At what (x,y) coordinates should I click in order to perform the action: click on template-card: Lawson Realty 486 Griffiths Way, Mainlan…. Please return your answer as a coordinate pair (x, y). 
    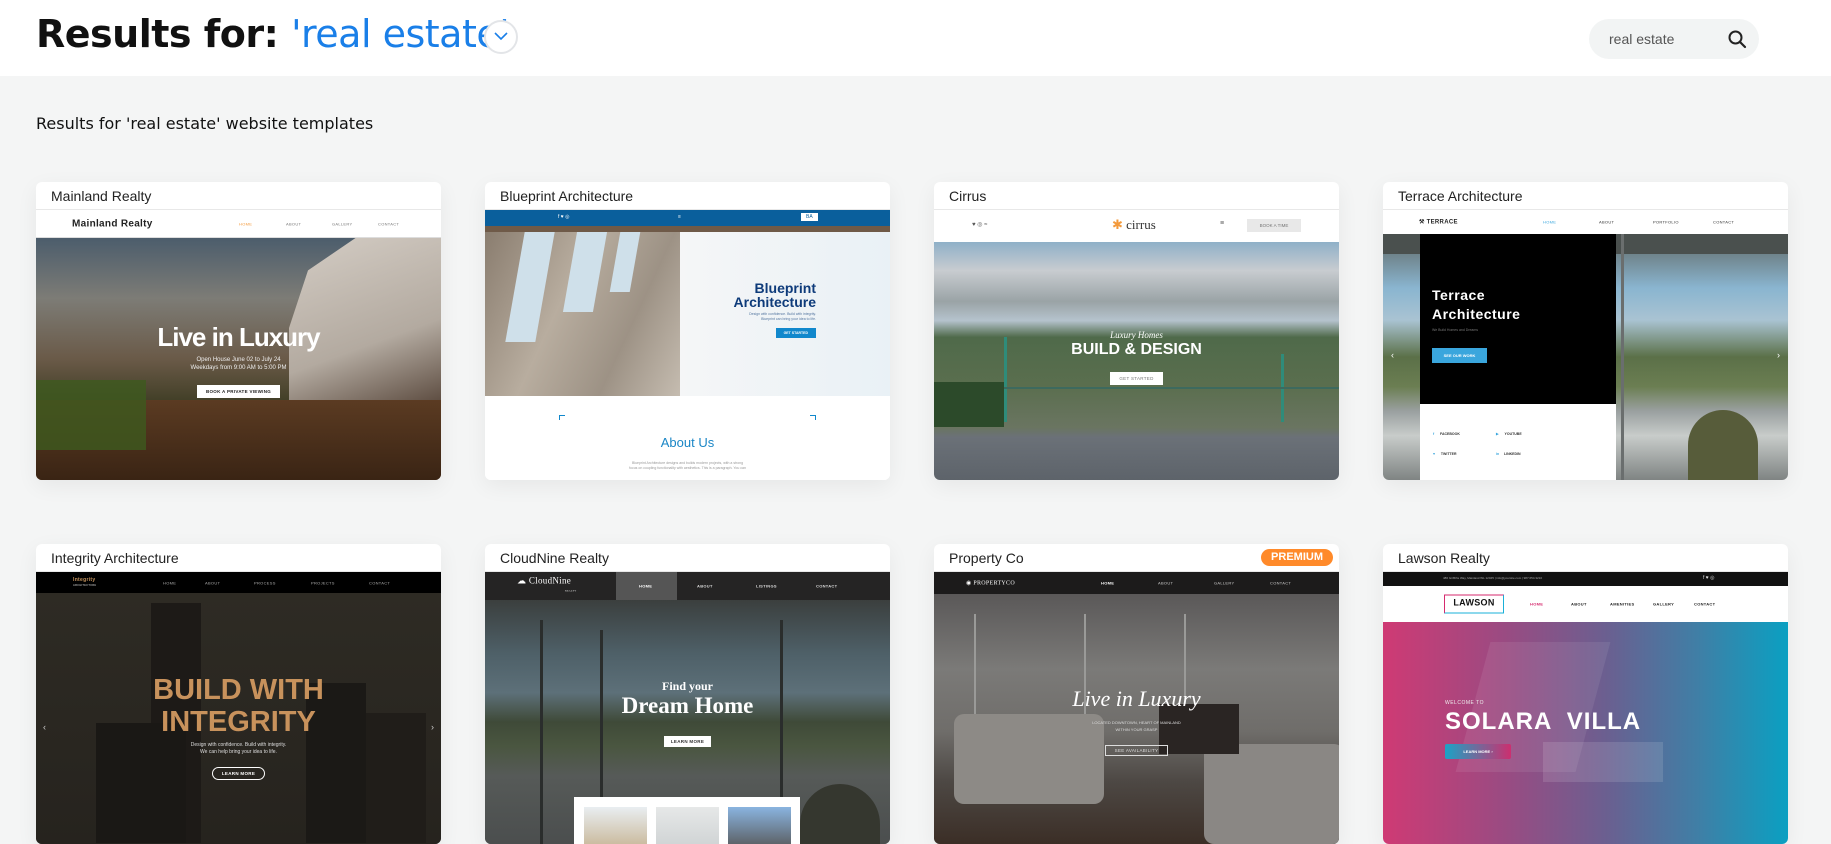
    Looking at the image, I should click on (1585, 694).